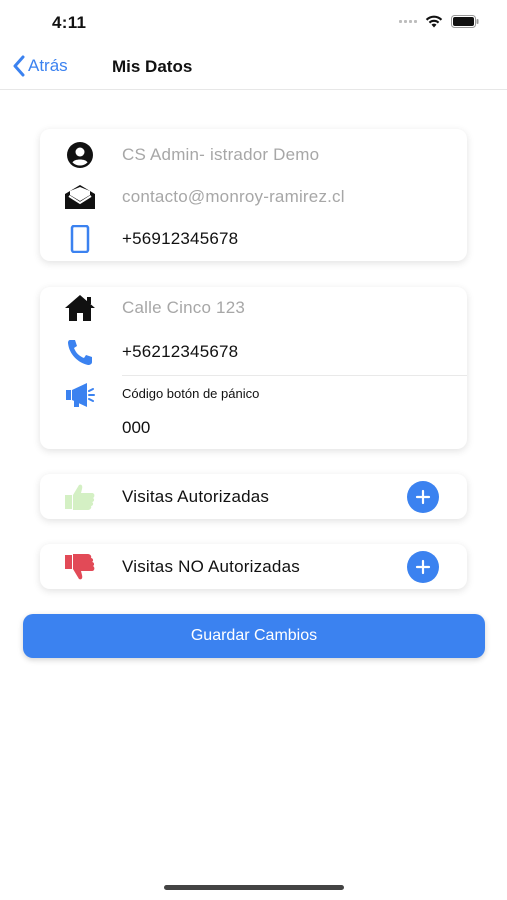 Image resolution: width=507 pixels, height=900 pixels. Describe the element at coordinates (465, 21) in the screenshot. I see `battery-icon` at that location.